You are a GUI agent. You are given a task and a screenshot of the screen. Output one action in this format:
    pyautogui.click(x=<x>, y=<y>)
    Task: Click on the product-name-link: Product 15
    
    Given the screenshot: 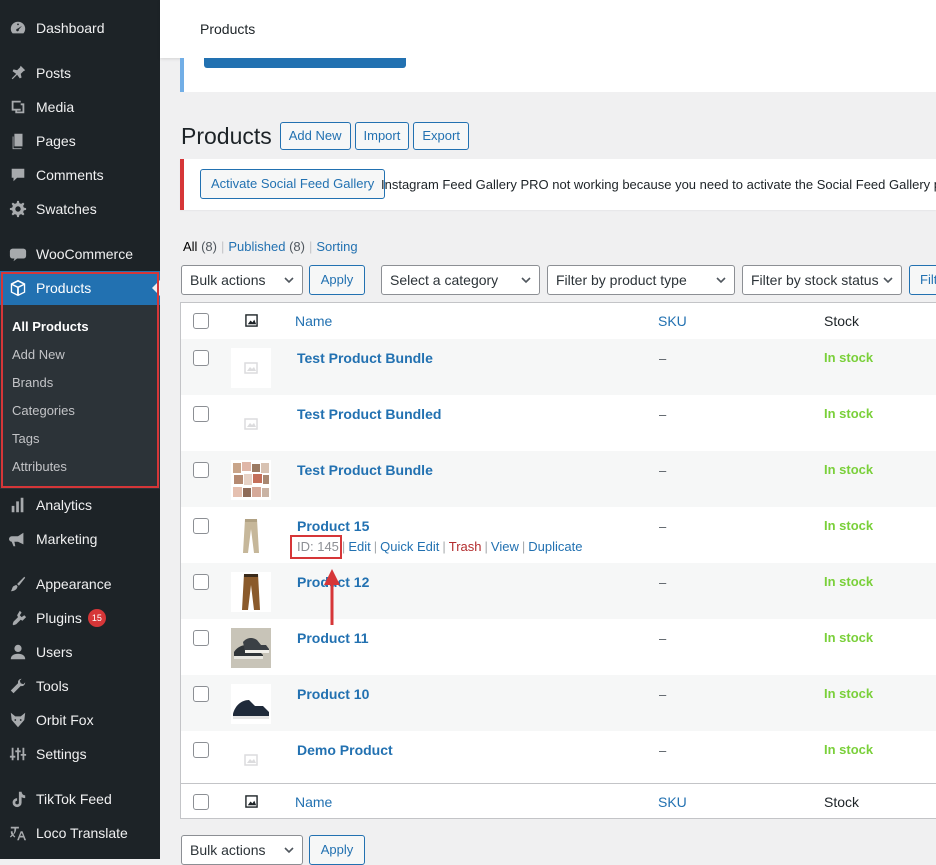 What is the action you would take?
    pyautogui.click(x=333, y=526)
    